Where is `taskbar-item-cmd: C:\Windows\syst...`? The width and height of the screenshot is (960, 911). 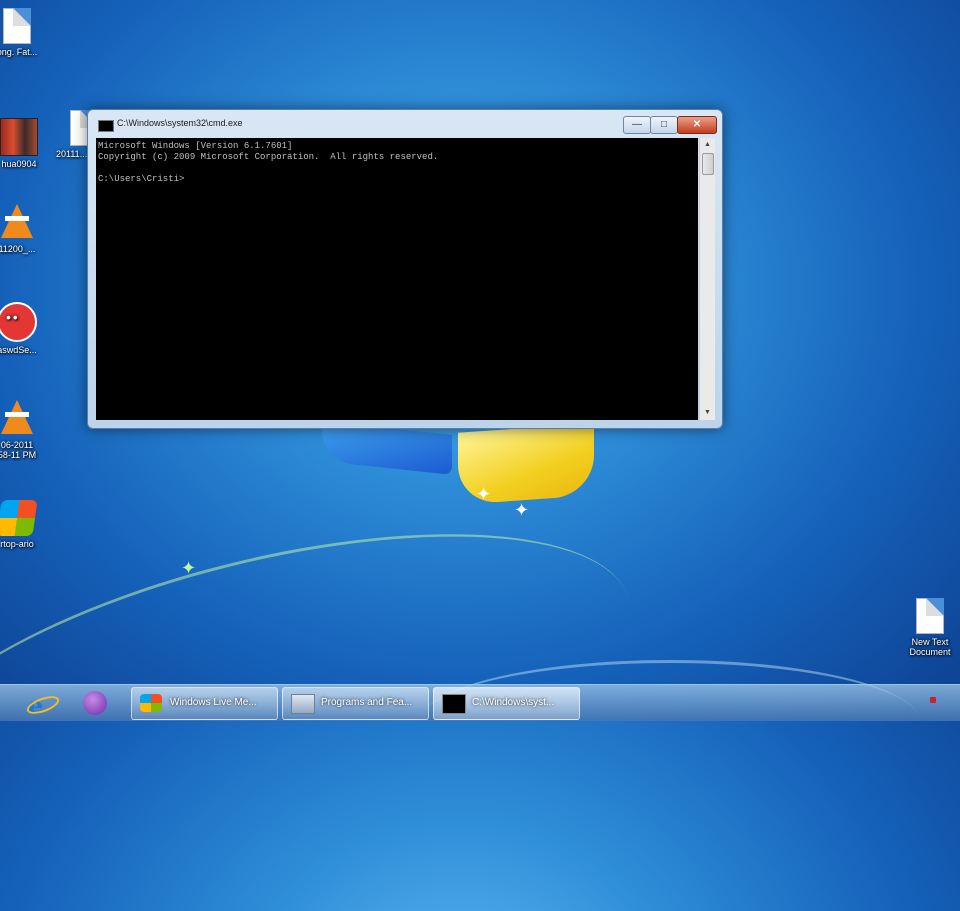
taskbar-item-cmd: C:\Windows\syst... is located at coordinates (506, 703).